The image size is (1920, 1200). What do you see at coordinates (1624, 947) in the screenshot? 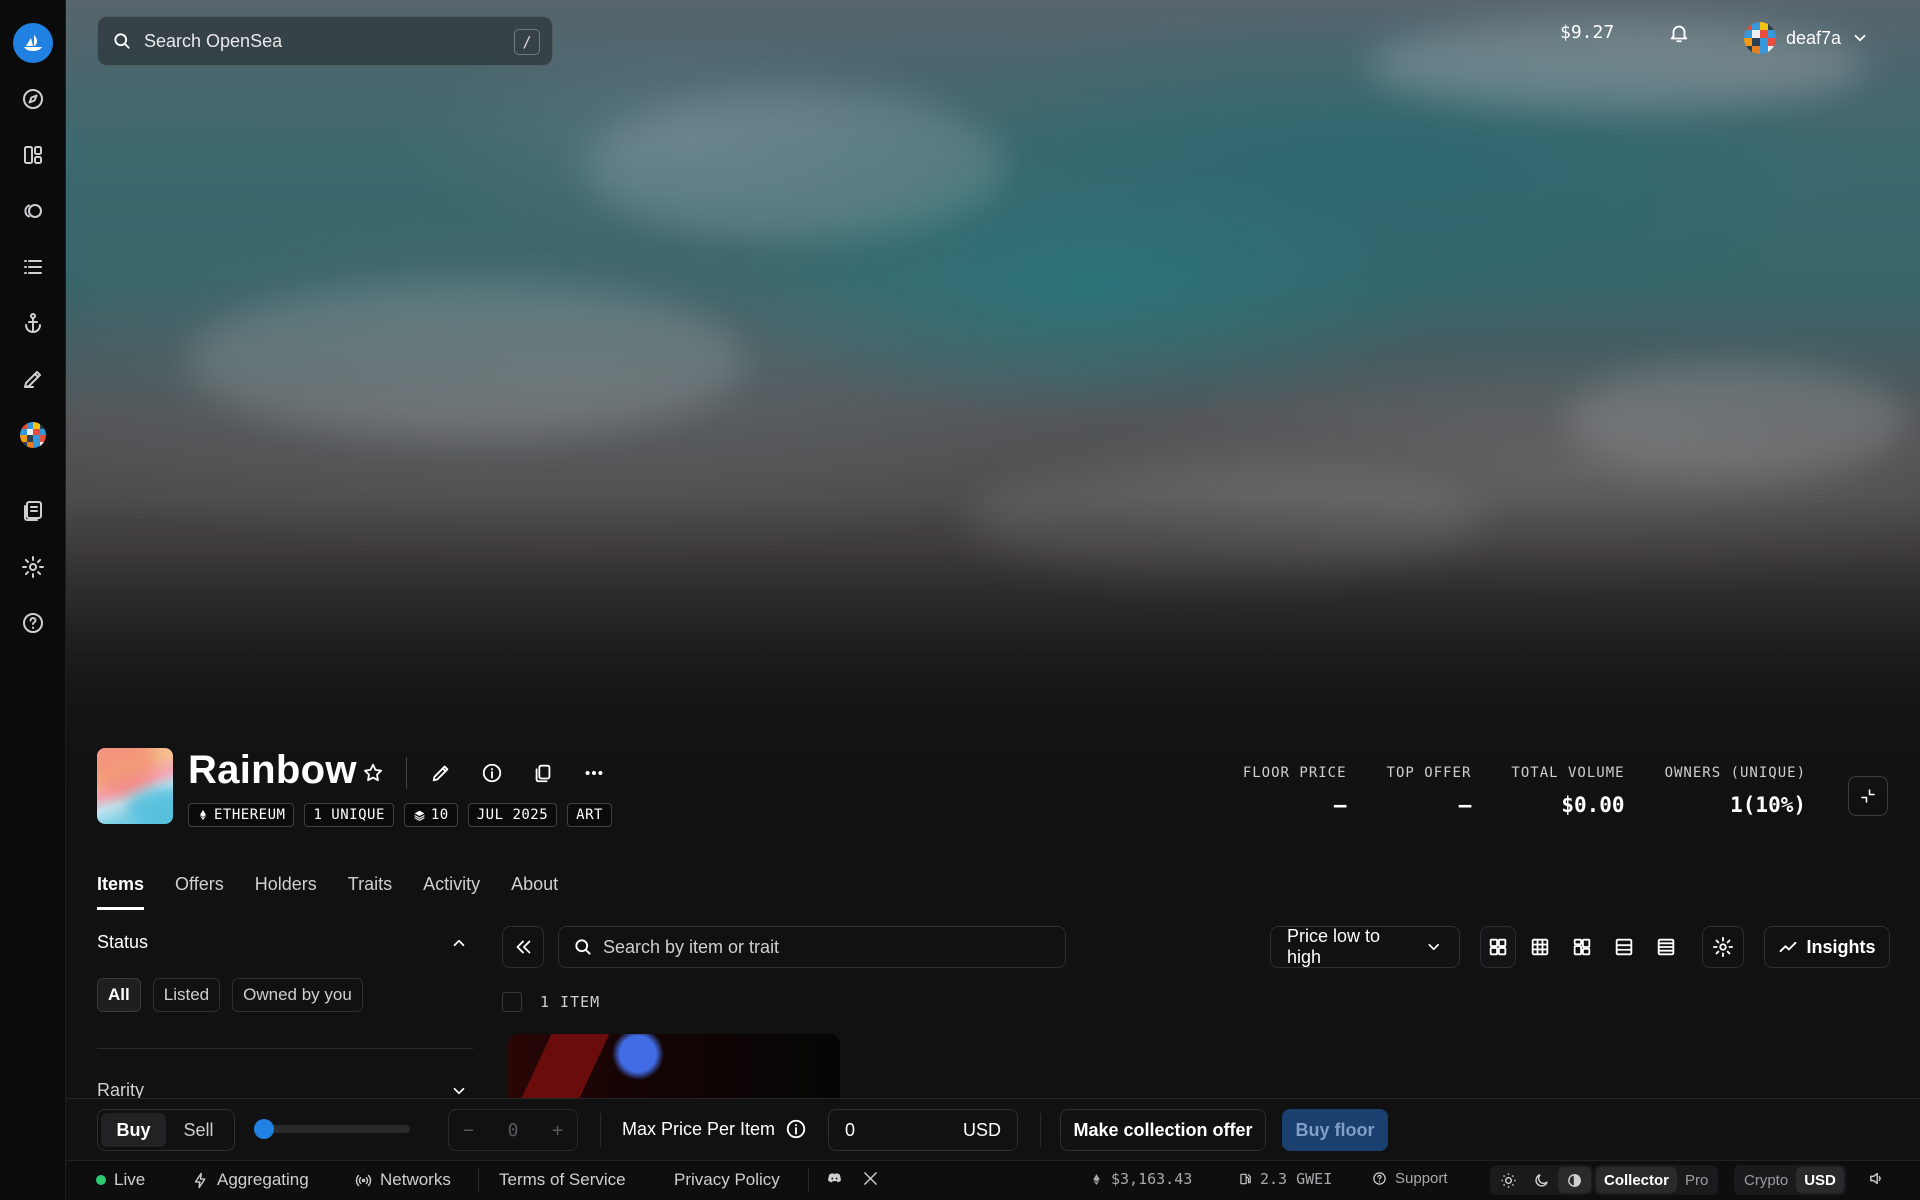
I see `view-list-icon` at bounding box center [1624, 947].